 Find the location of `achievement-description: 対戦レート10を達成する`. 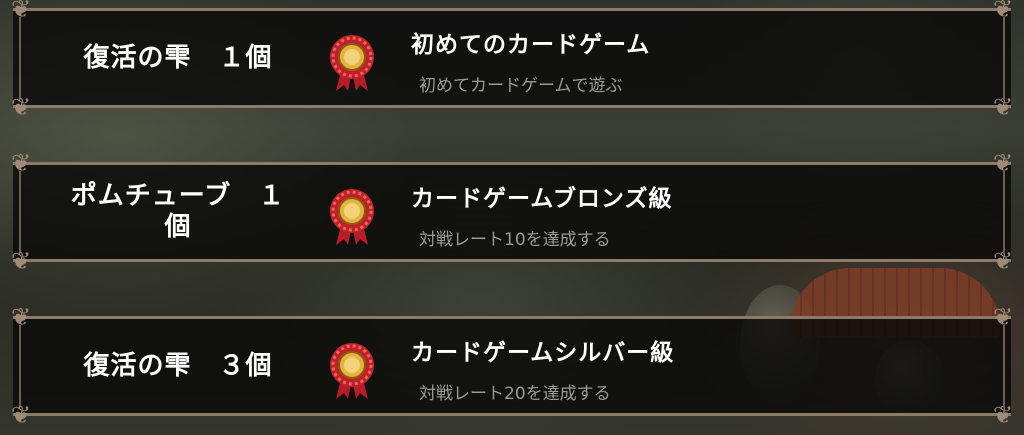

achievement-description: 対戦レート10を達成する is located at coordinates (515, 240).